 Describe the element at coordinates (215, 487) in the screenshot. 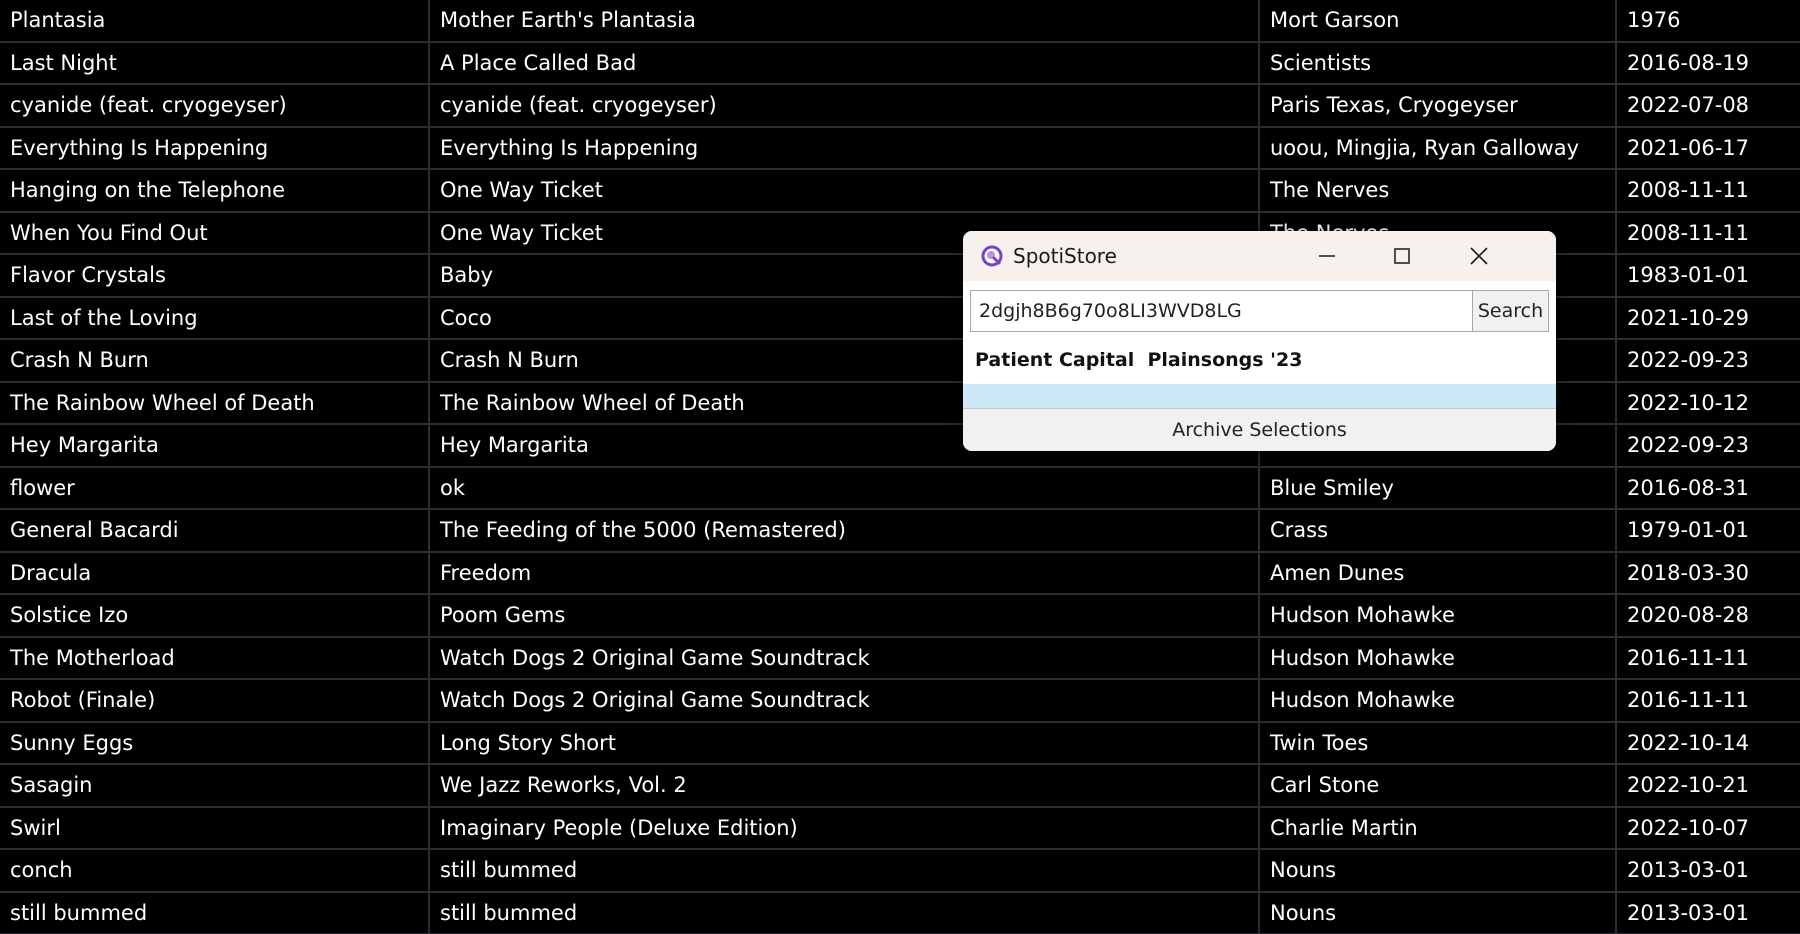

I see `title-cell: flower` at that location.